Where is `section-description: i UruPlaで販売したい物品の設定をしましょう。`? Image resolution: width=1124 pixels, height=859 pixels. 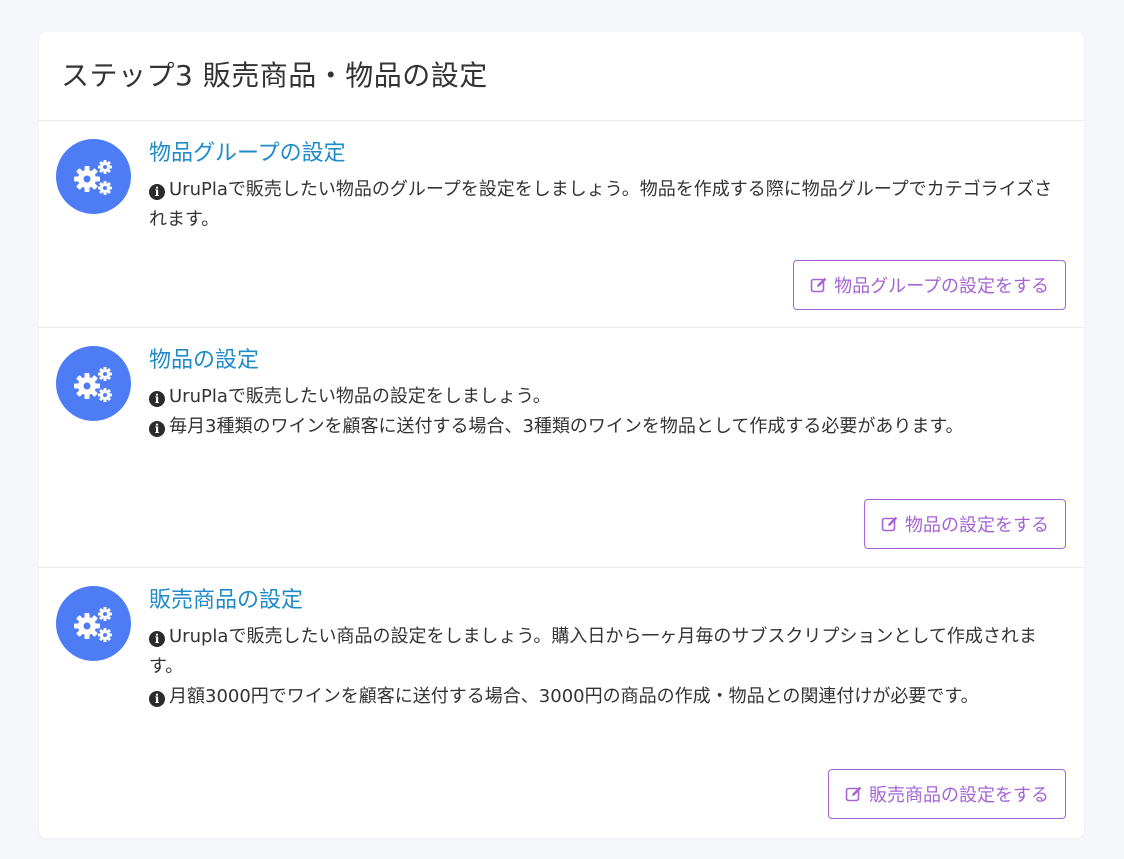 section-description: i UruPlaで販売したい物品の設定をしましょう。 is located at coordinates (601, 397).